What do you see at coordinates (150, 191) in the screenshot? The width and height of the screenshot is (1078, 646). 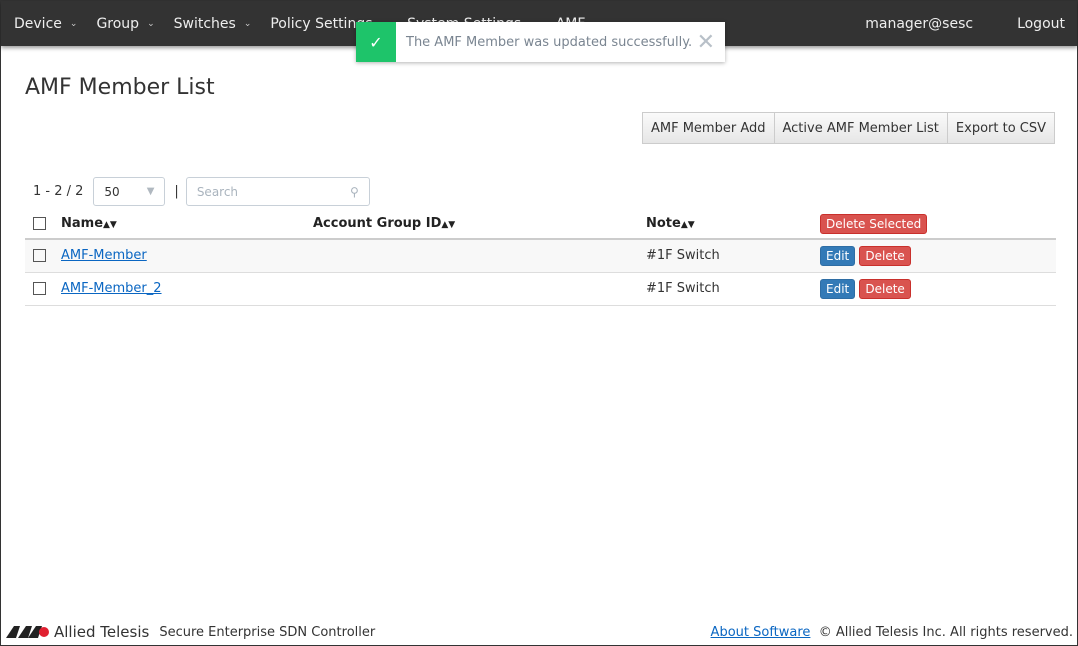 I see `caret-down-icon: ▼` at bounding box center [150, 191].